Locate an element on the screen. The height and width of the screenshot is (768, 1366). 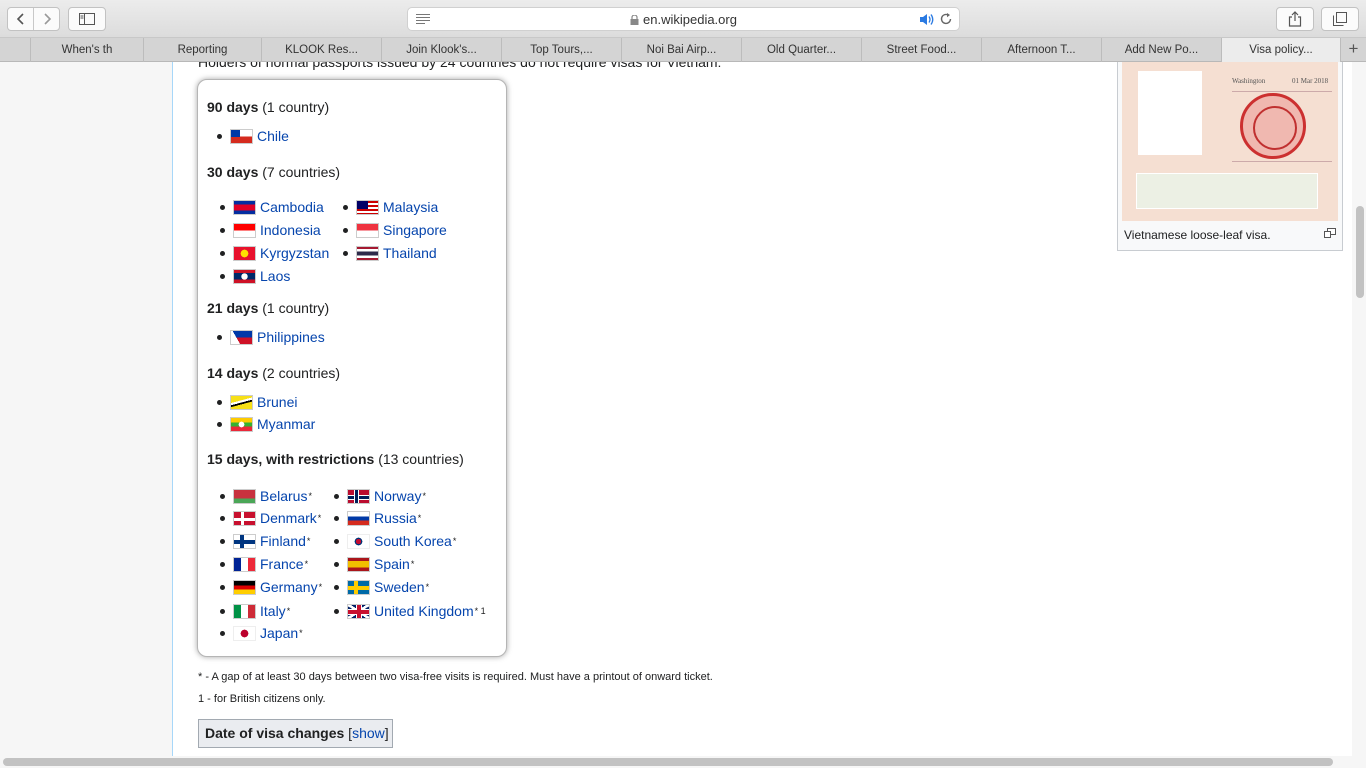
tabs-overview-icon is located at coordinates (1340, 19).